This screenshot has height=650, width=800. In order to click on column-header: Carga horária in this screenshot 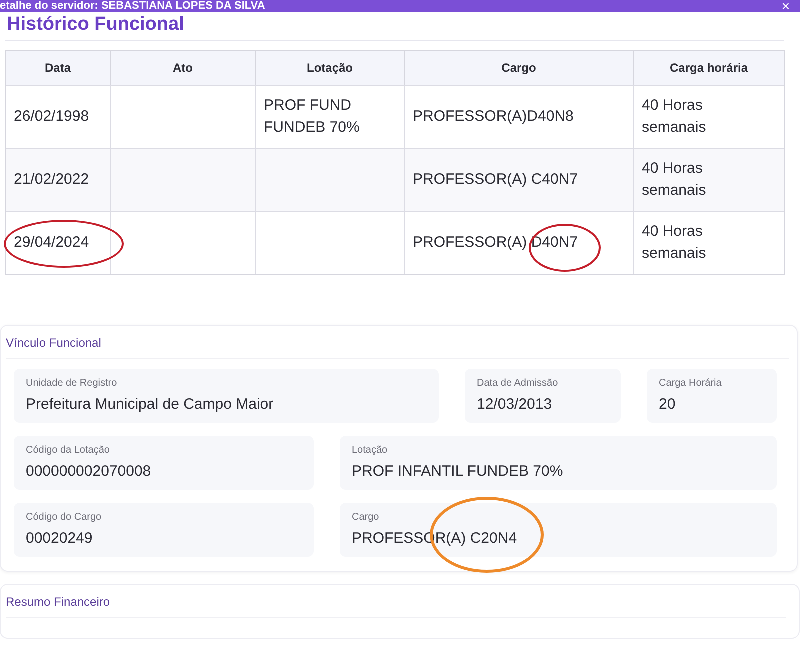, I will do `click(709, 68)`.